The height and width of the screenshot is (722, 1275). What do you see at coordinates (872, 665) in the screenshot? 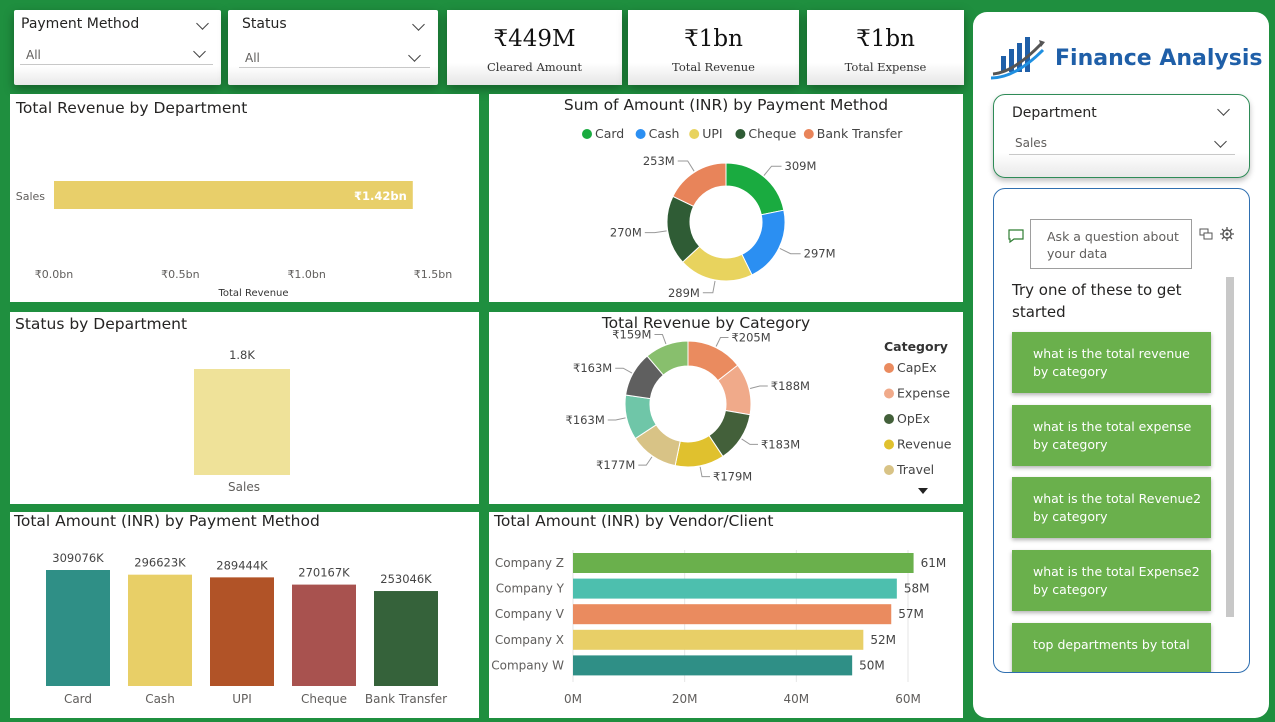
I see `data-label: 50M` at bounding box center [872, 665].